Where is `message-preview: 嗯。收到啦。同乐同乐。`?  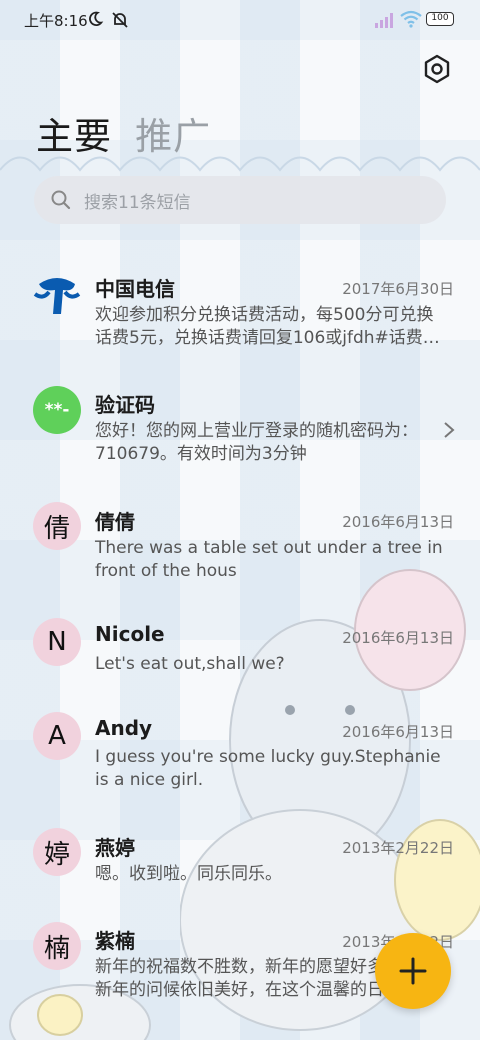
message-preview: 嗯。收到啦。同乐同乐。 is located at coordinates (188, 874).